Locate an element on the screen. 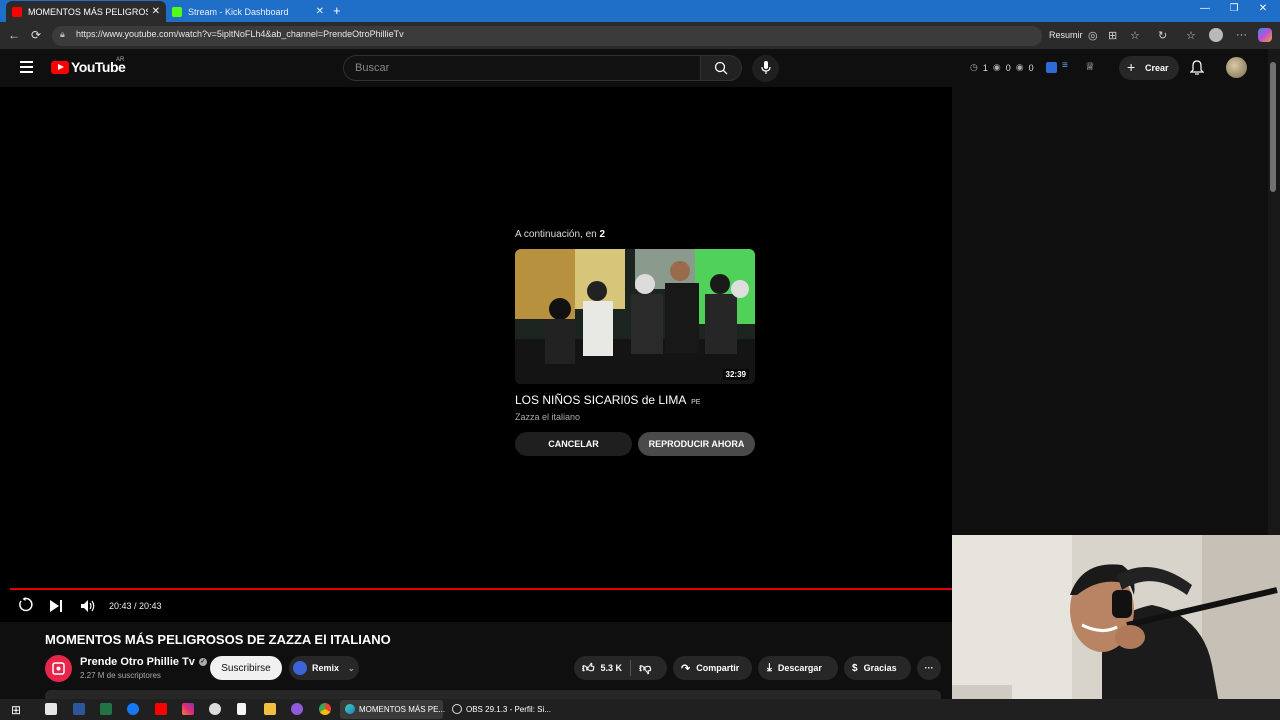 The height and width of the screenshot is (720, 1280). close-window-icon: ✕ is located at coordinates (1263, 8).